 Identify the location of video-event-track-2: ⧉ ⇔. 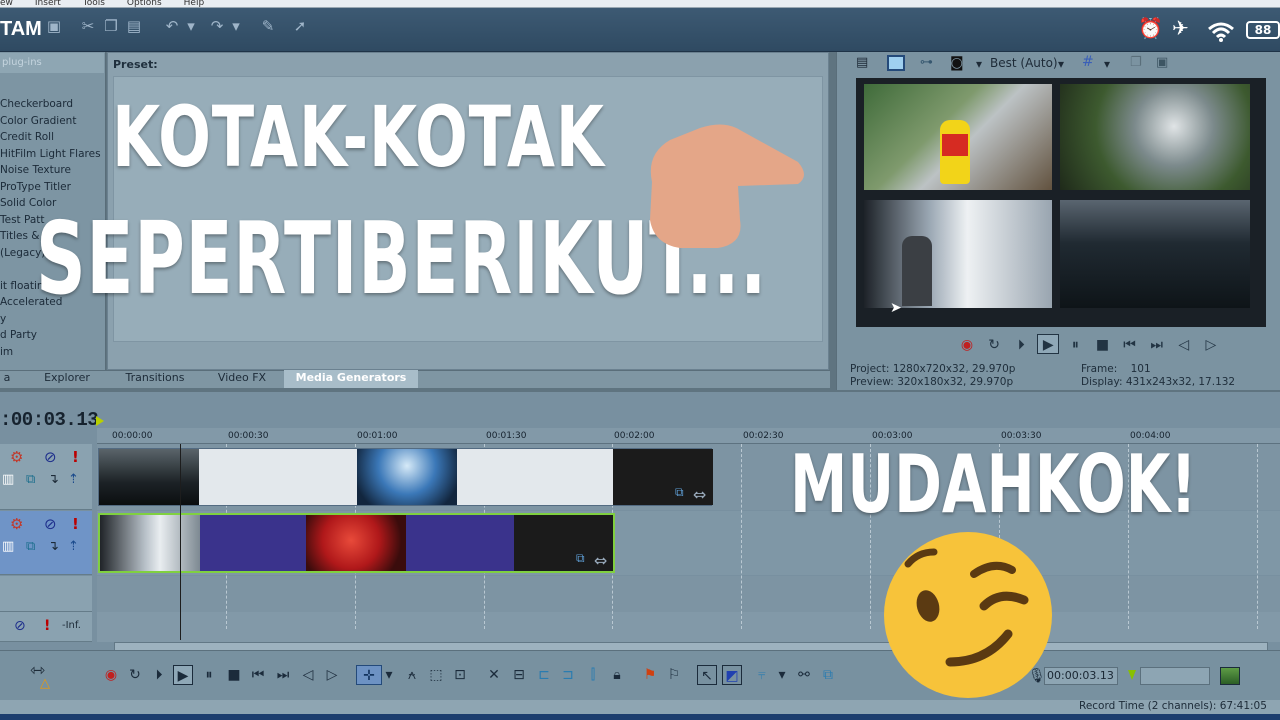
(356, 543).